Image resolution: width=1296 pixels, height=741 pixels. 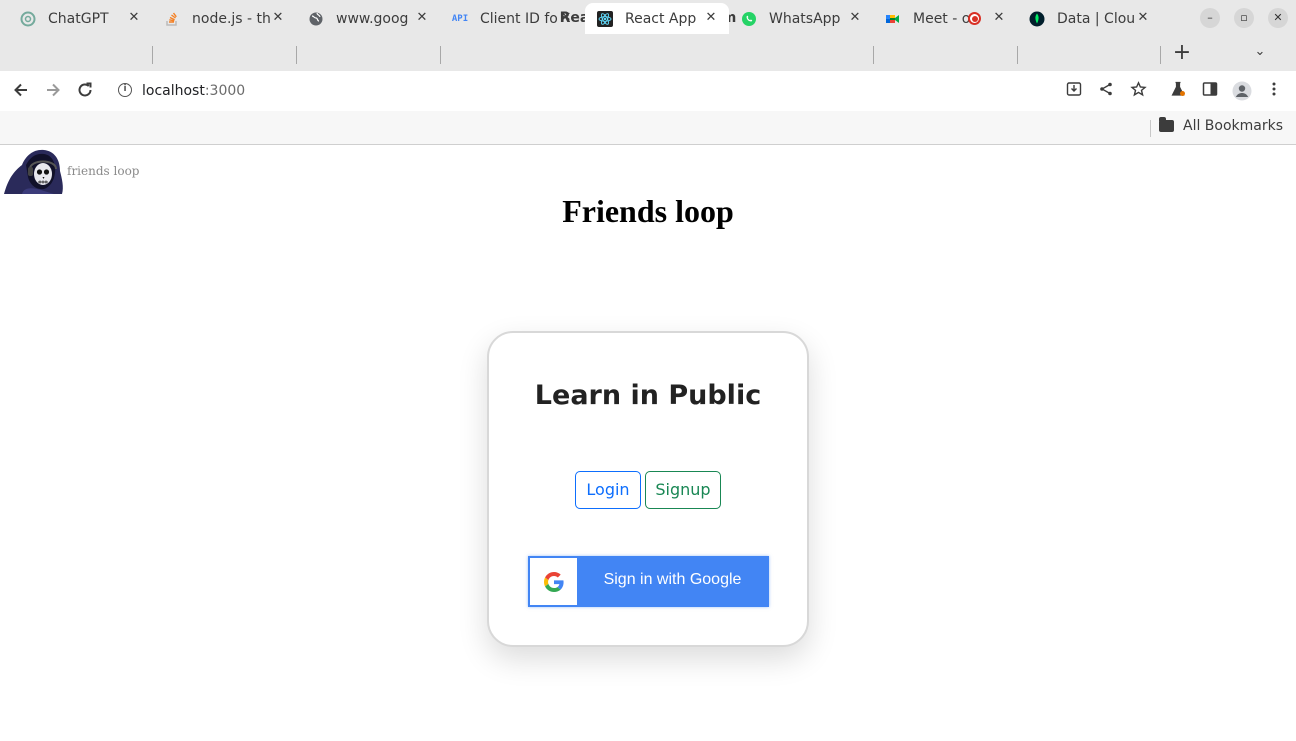 I want to click on chatgpt-icon, so click(x=28, y=19).